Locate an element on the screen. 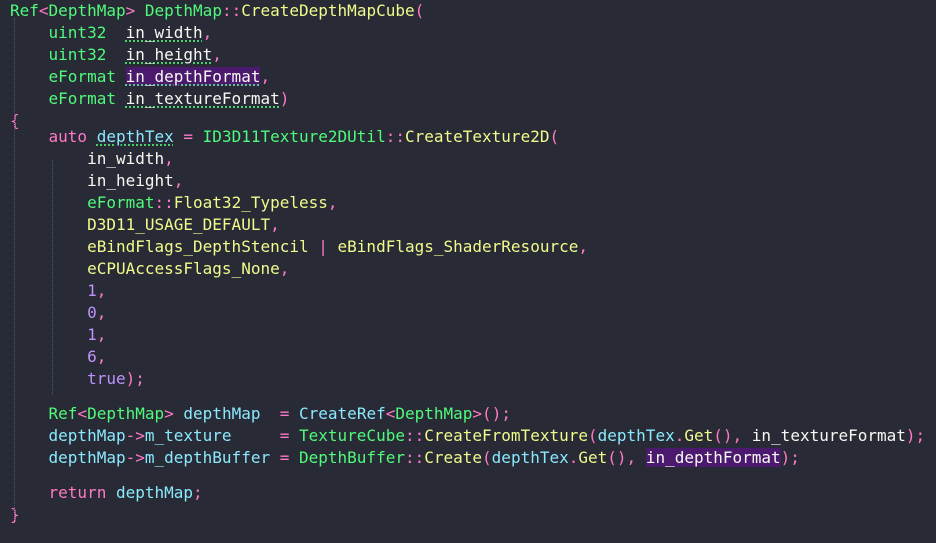 The width and height of the screenshot is (936, 543). code-token: CreateRef is located at coordinates (342, 413).